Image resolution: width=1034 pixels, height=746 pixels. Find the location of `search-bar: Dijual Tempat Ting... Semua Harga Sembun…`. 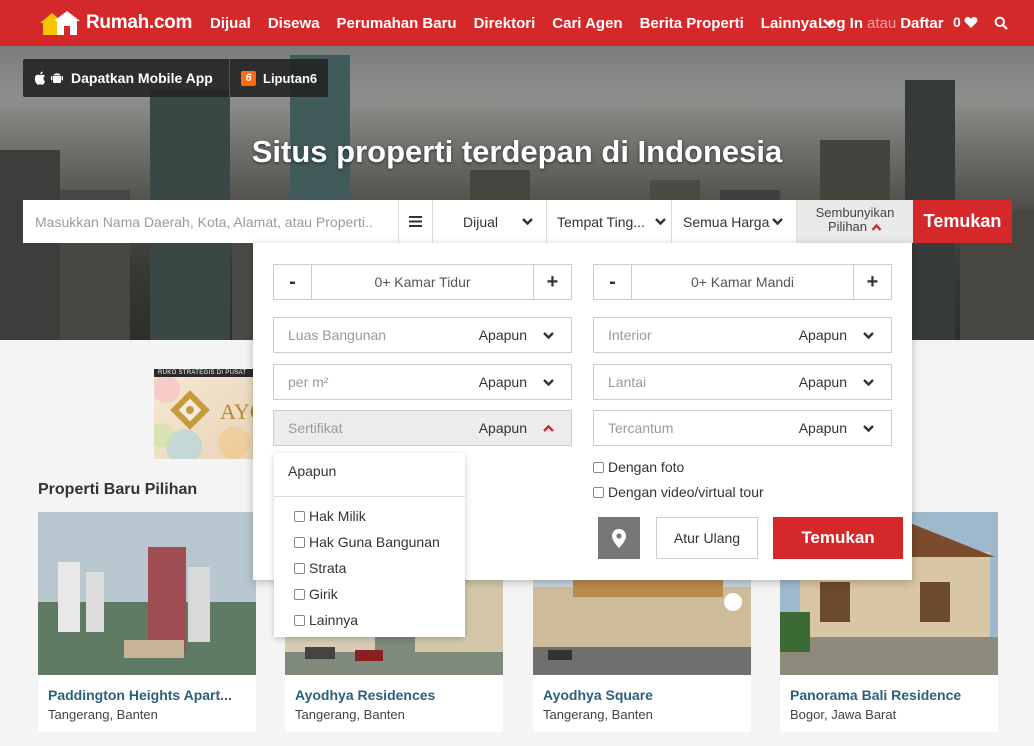

search-bar: Dijual Tempat Ting... Semua Harga Sembun… is located at coordinates (517, 221).